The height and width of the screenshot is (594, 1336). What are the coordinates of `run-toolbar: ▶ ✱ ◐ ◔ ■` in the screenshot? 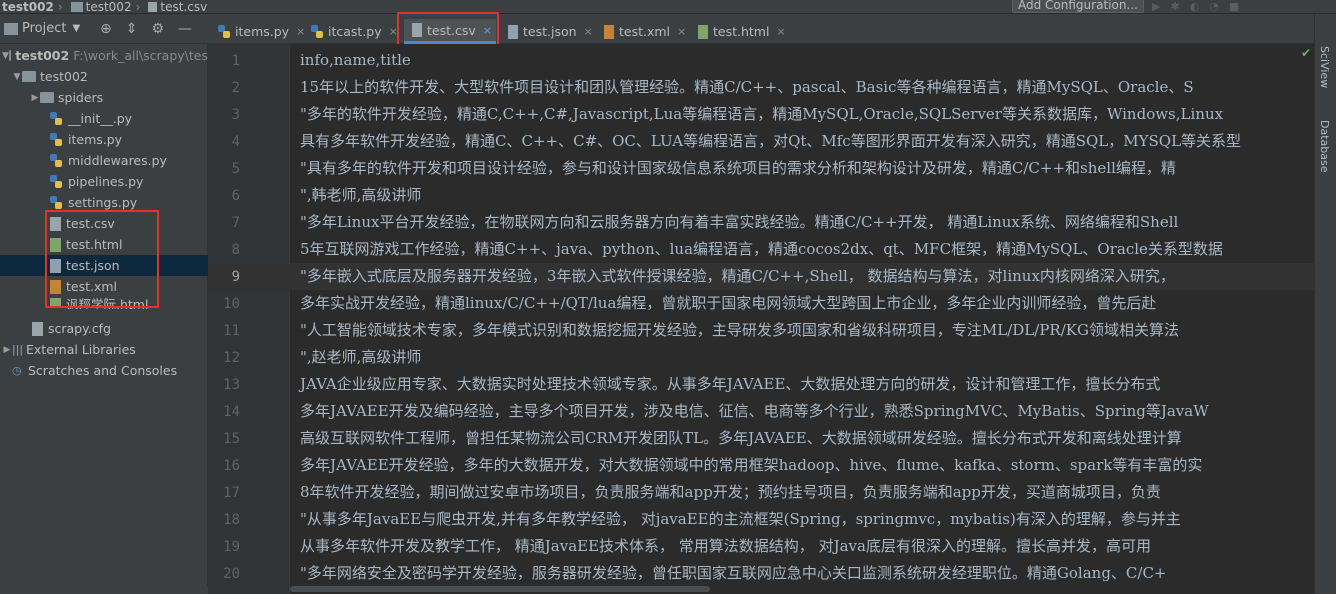 It's located at (1195, 6).